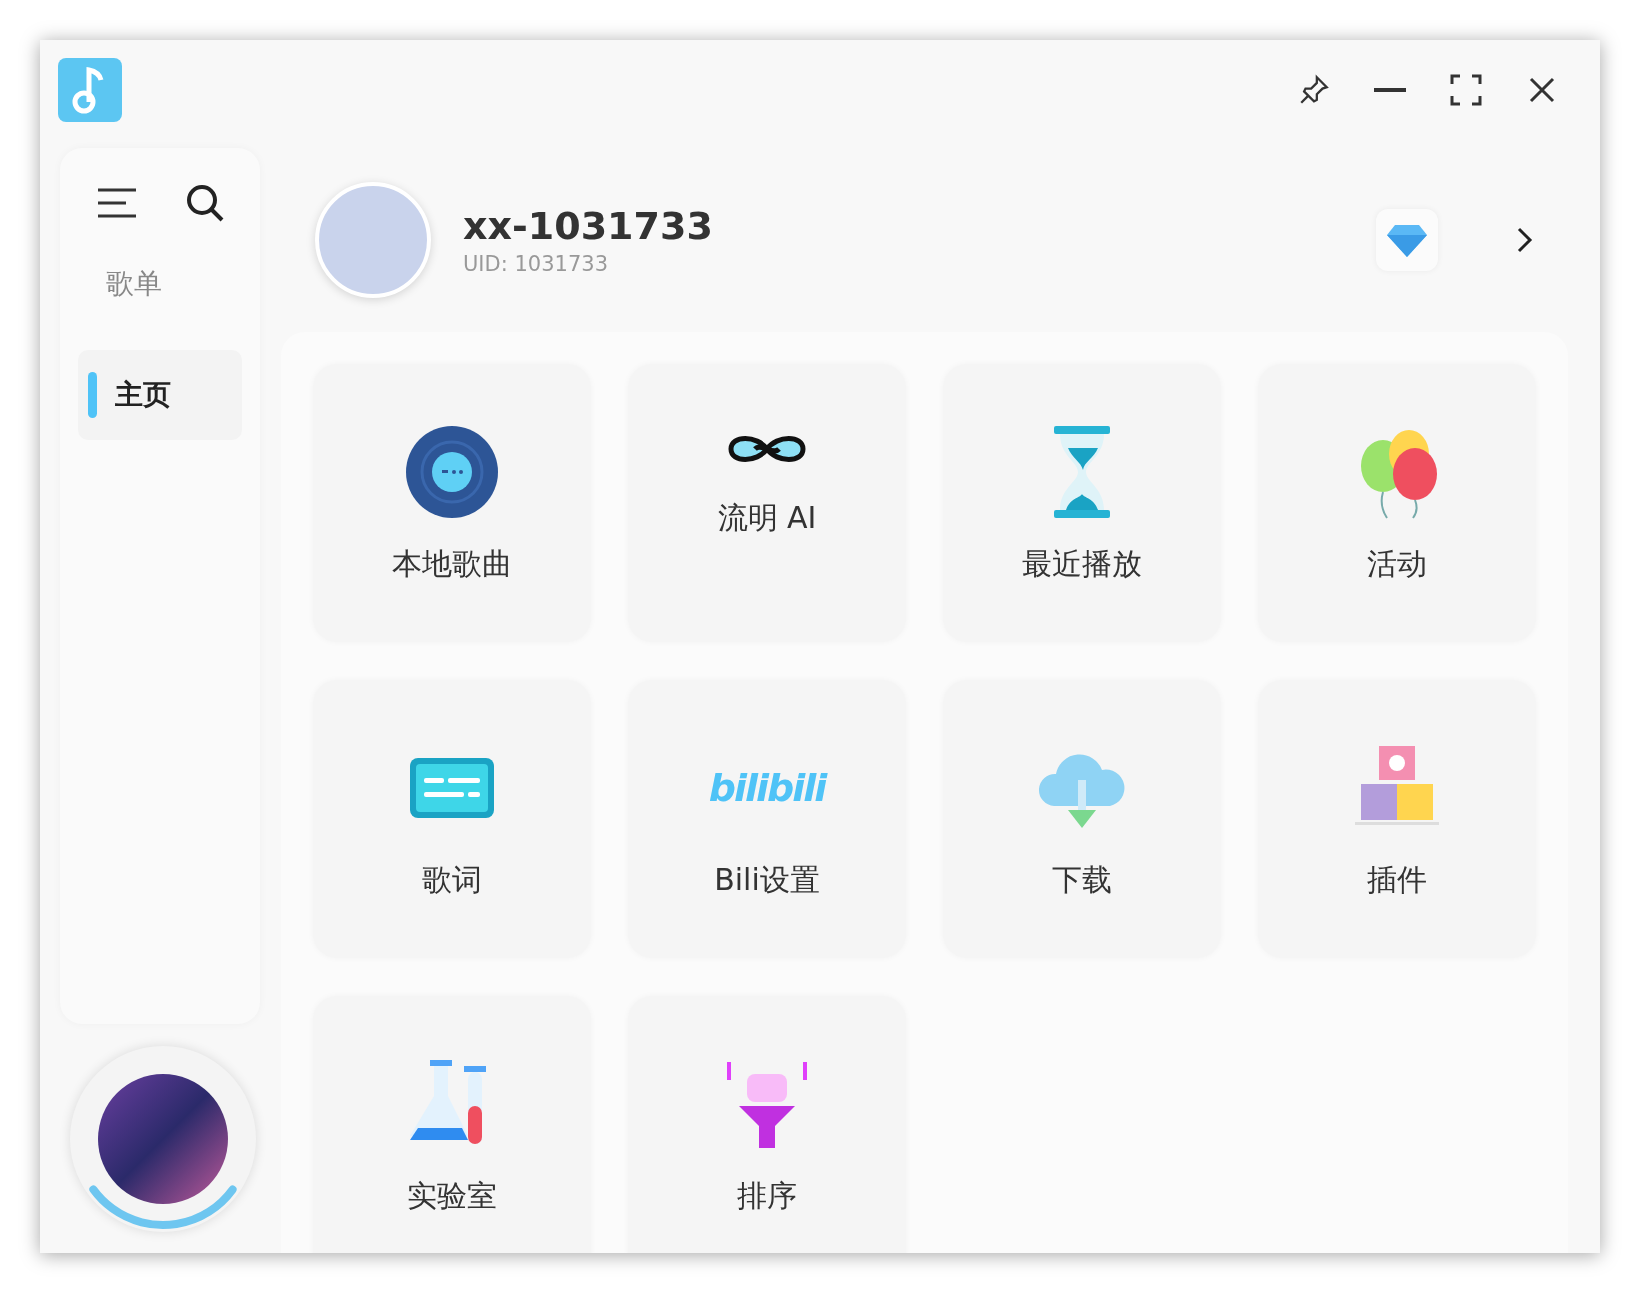 The width and height of the screenshot is (1641, 1294). What do you see at coordinates (452, 880) in the screenshot?
I see `tile-label: 歌词` at bounding box center [452, 880].